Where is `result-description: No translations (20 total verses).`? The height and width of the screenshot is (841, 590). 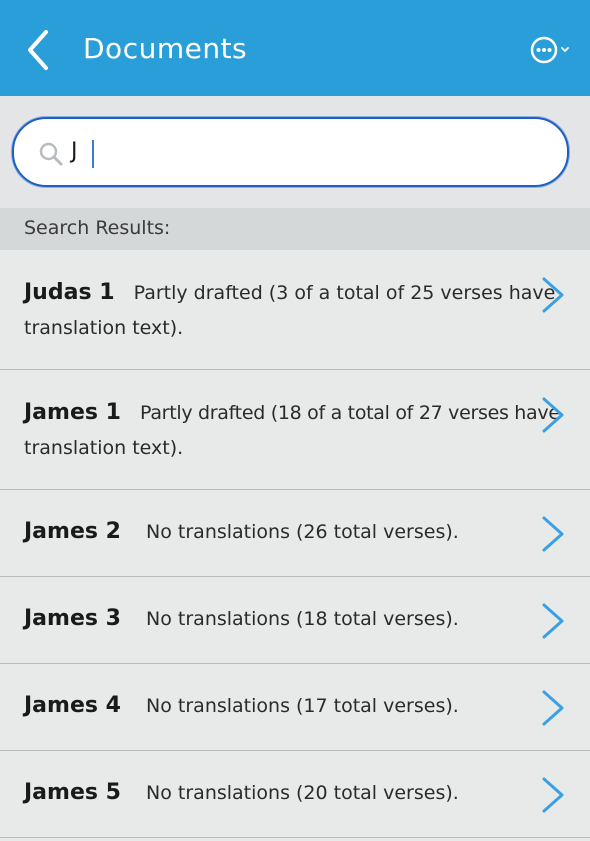 result-description: No translations (20 total verses). is located at coordinates (302, 793).